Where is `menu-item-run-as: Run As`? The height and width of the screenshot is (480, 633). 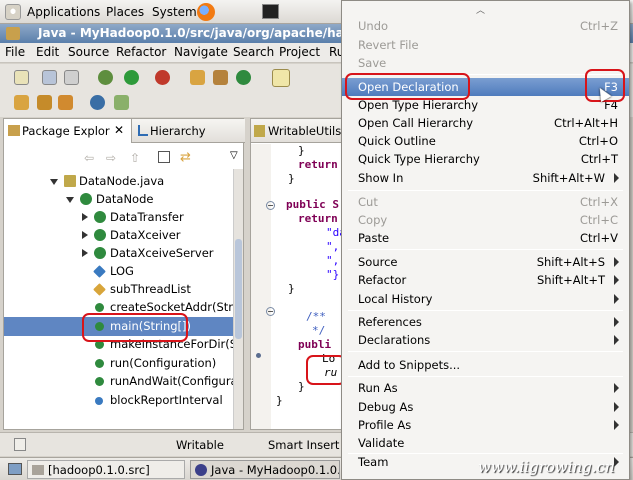
menu-item-run-as: Run As is located at coordinates (485, 388).